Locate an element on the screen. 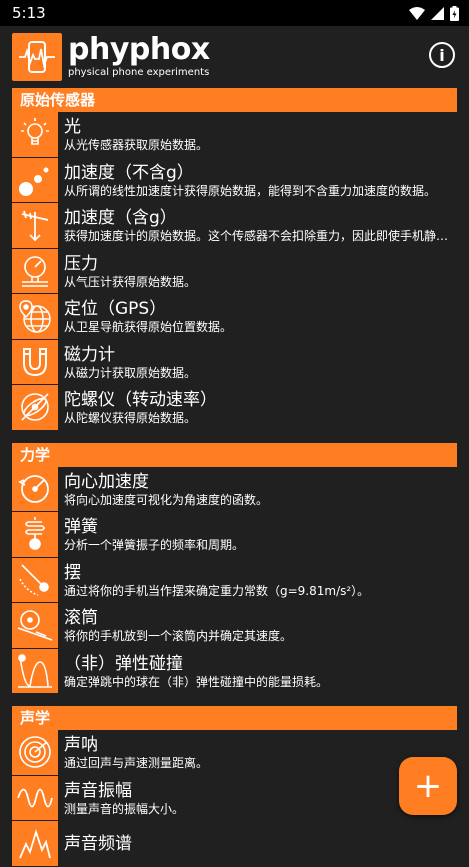 Image resolution: width=469 pixels, height=867 pixels. item-title: 陀螺仪（转动速率） is located at coordinates (140, 400).